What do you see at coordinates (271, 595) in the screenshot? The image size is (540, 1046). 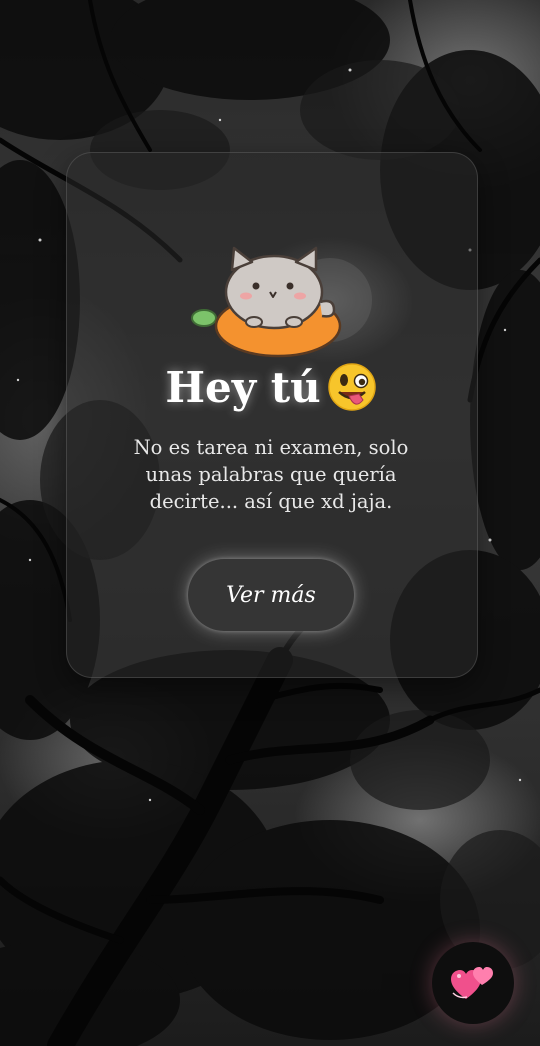 I see `ver-mas-button: Ver más` at bounding box center [271, 595].